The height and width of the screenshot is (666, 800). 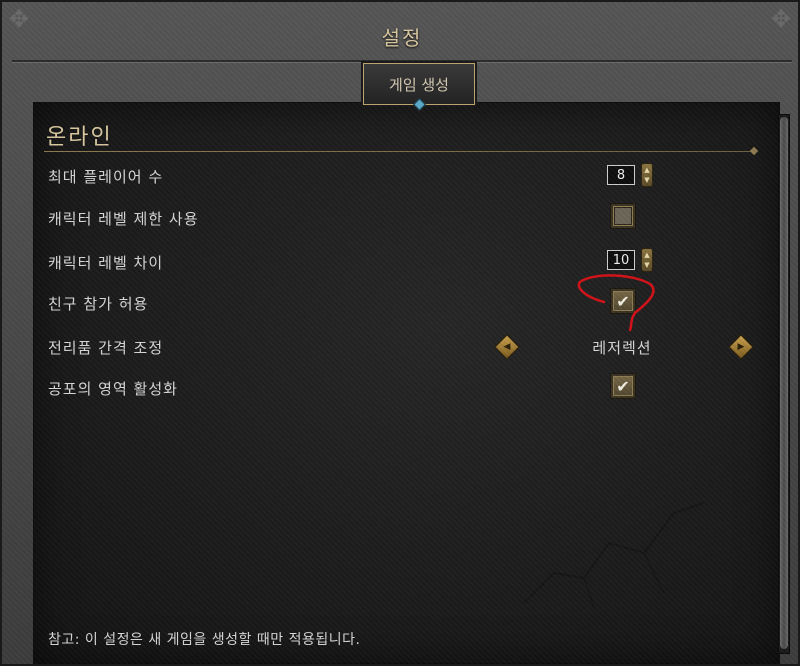 What do you see at coordinates (647, 260) in the screenshot?
I see `level-diff-stepper: ▲ ▼` at bounding box center [647, 260].